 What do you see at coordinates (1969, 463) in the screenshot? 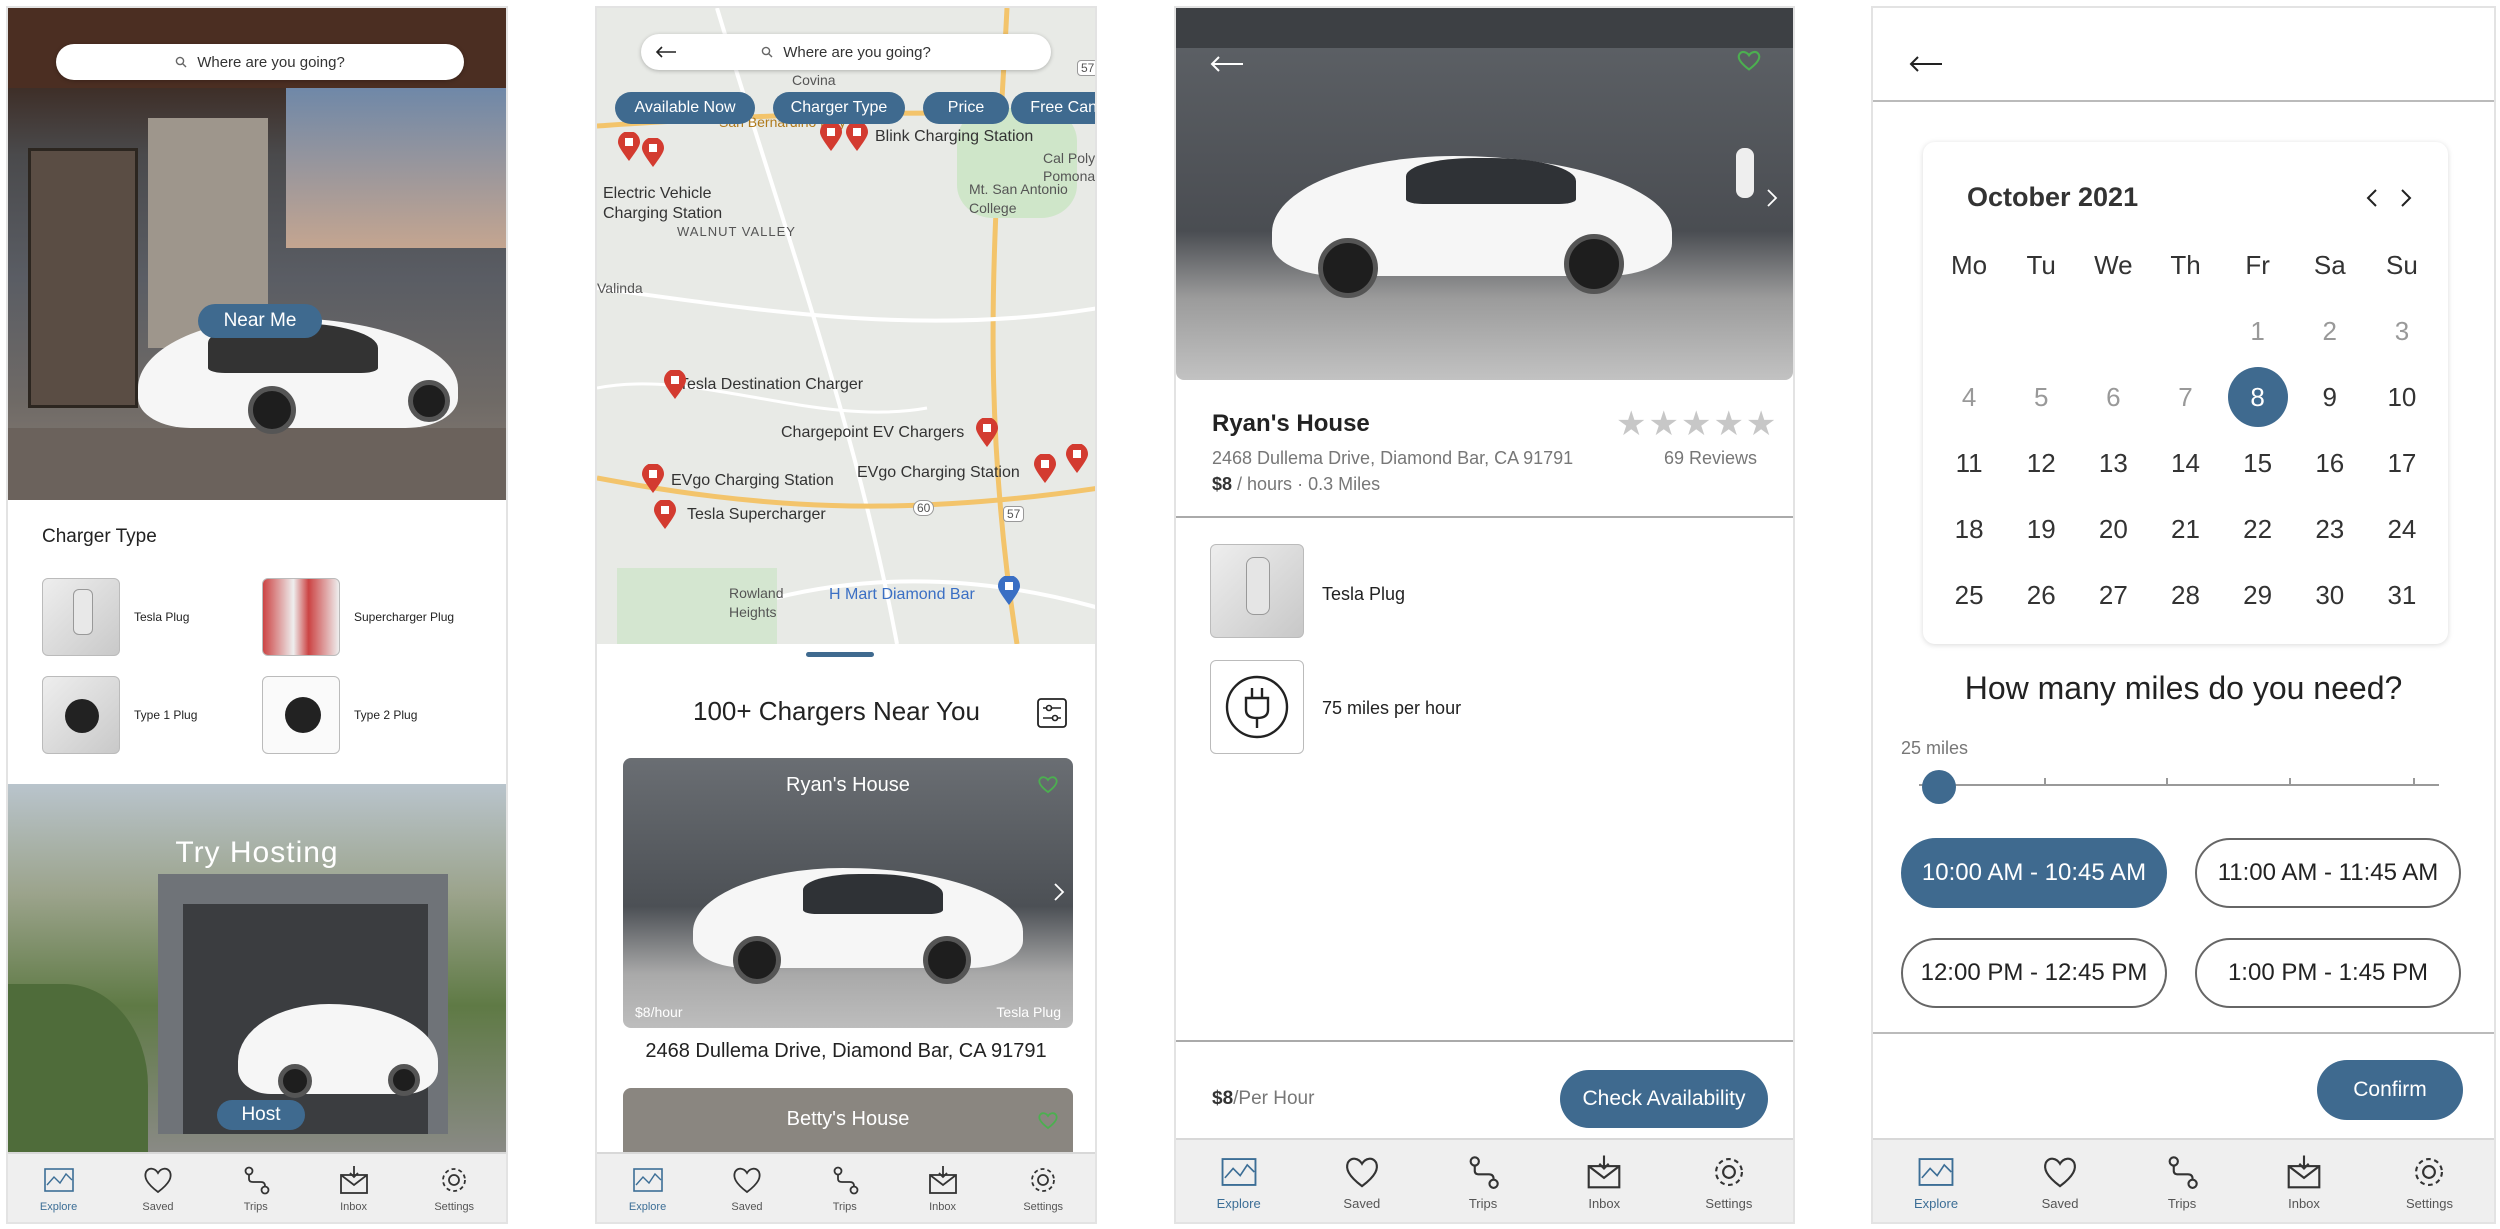
I see `calendar-day: 11` at bounding box center [1969, 463].